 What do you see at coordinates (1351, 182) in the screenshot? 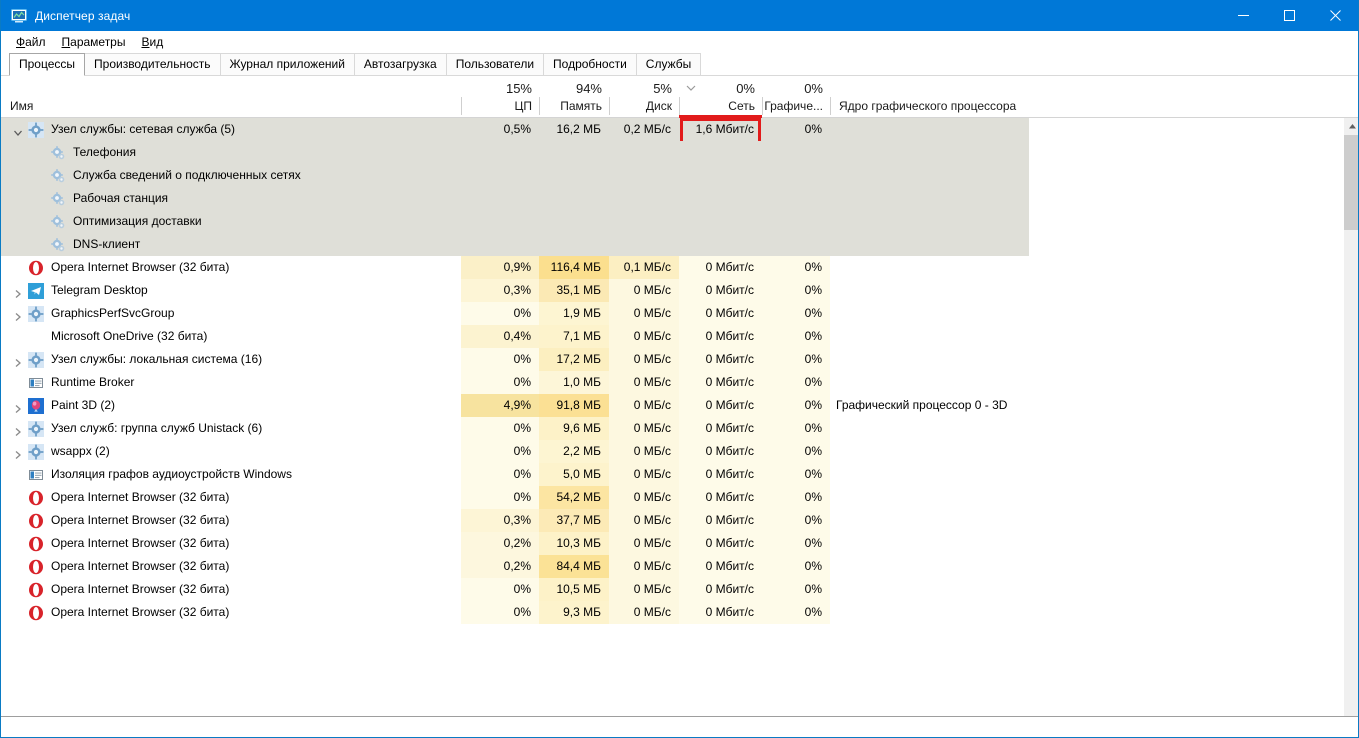
I see `scrollbar-thumb` at bounding box center [1351, 182].